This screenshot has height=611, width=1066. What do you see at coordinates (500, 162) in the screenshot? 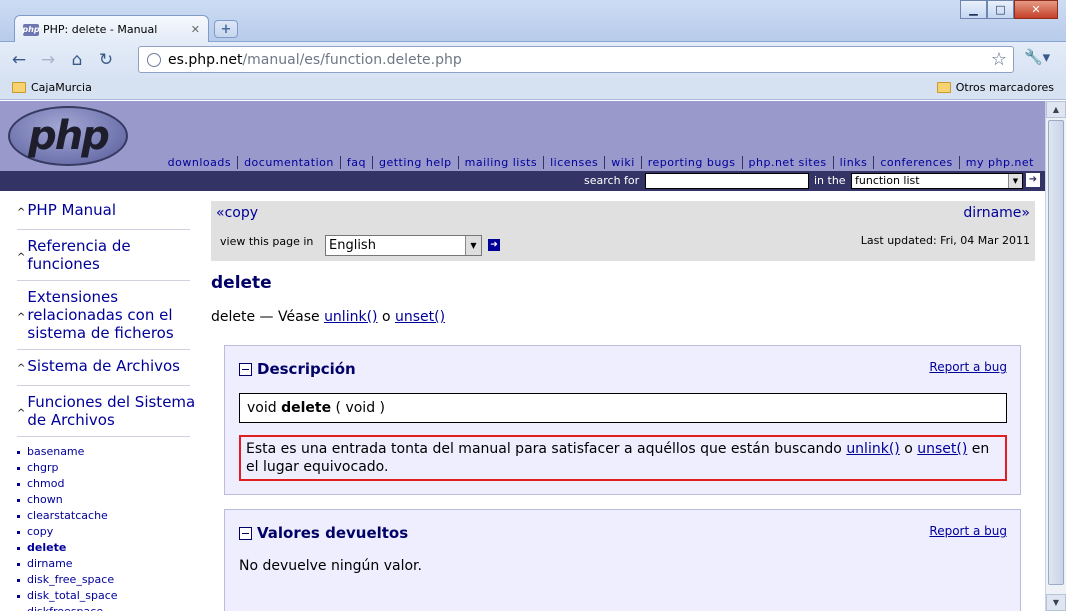
I see `nav-mailing-lists: mailing lists` at bounding box center [500, 162].